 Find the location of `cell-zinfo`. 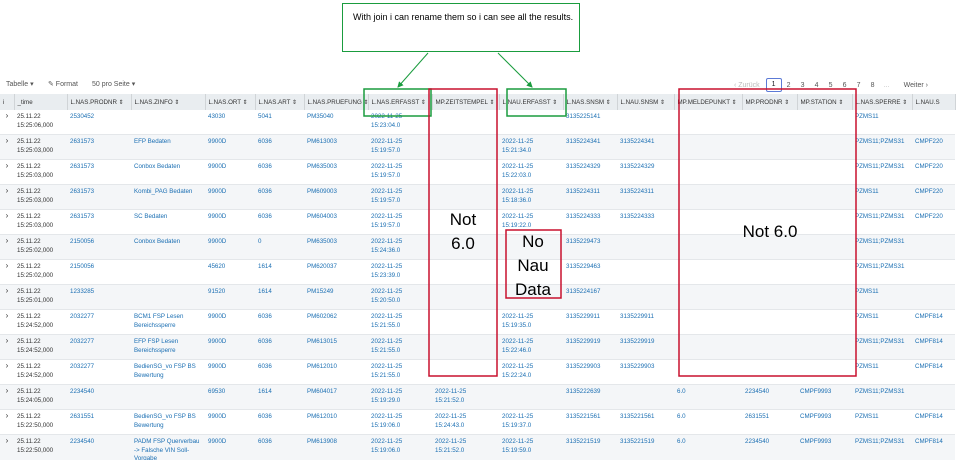

cell-zinfo is located at coordinates (168, 122).